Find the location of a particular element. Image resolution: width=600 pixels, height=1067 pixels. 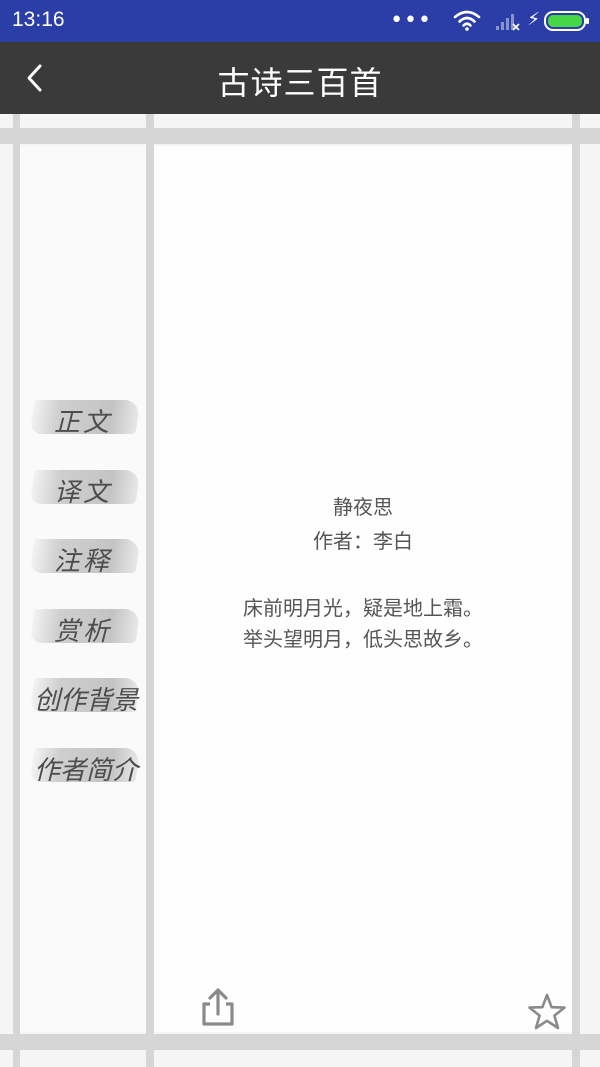

poem-author: 作者：李白 is located at coordinates (363, 541).